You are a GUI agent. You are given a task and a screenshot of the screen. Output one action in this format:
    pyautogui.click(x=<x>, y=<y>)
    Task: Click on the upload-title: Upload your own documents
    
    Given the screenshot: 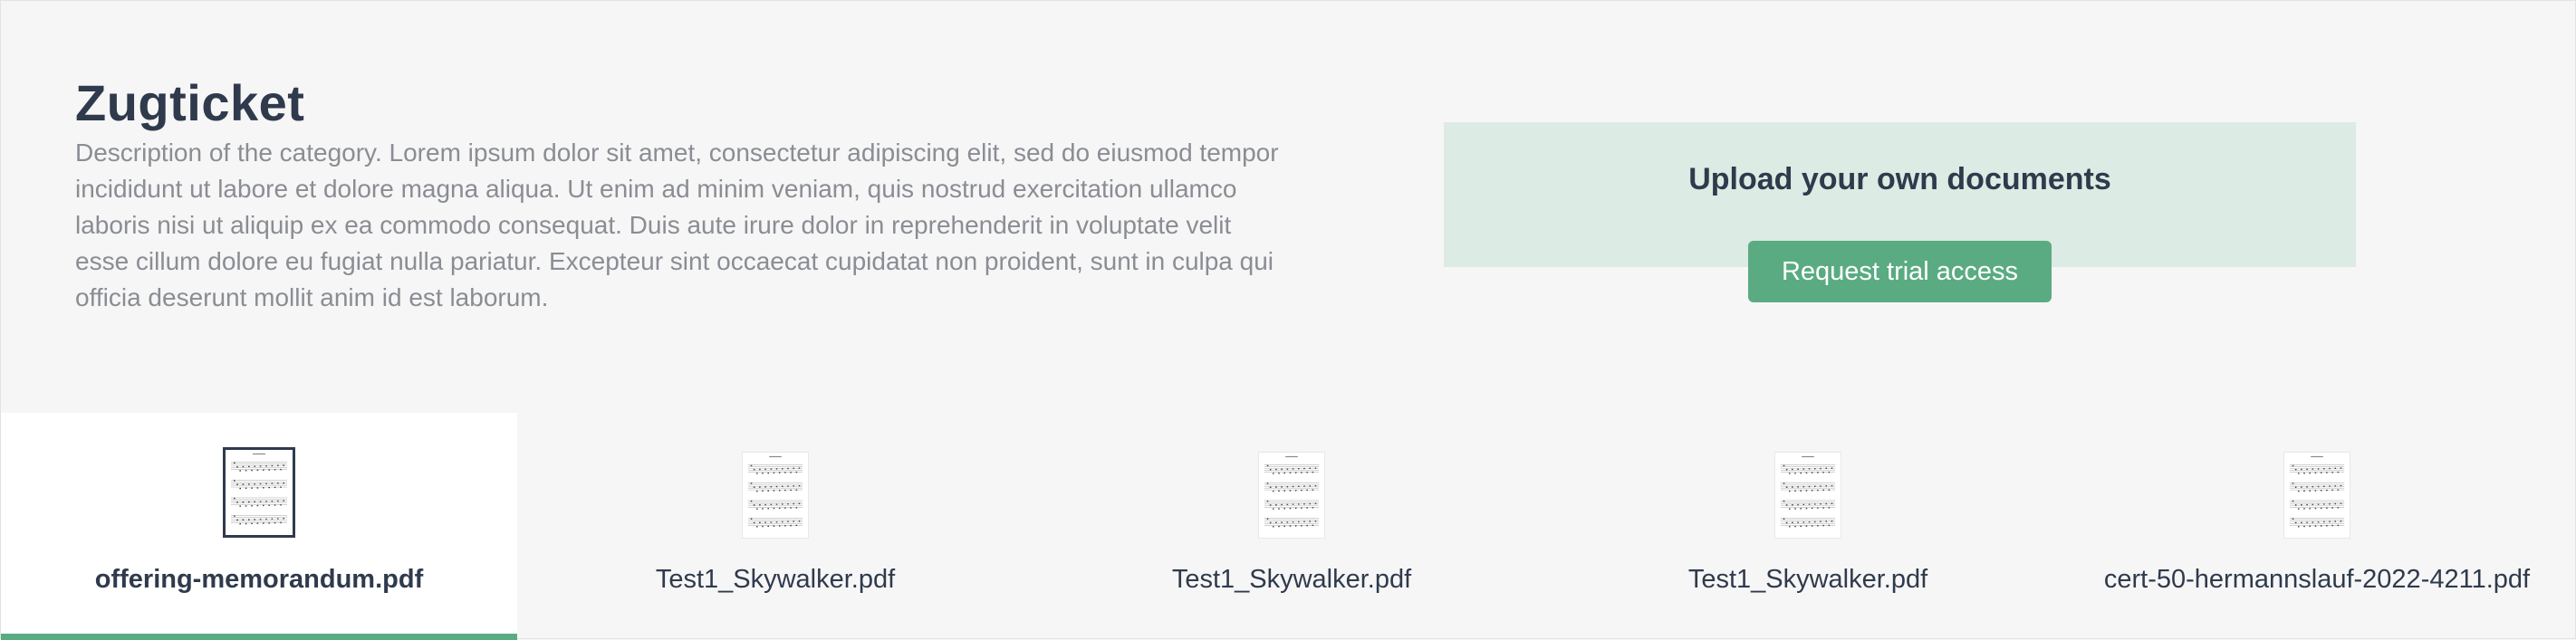 What is the action you would take?
    pyautogui.click(x=1899, y=179)
    